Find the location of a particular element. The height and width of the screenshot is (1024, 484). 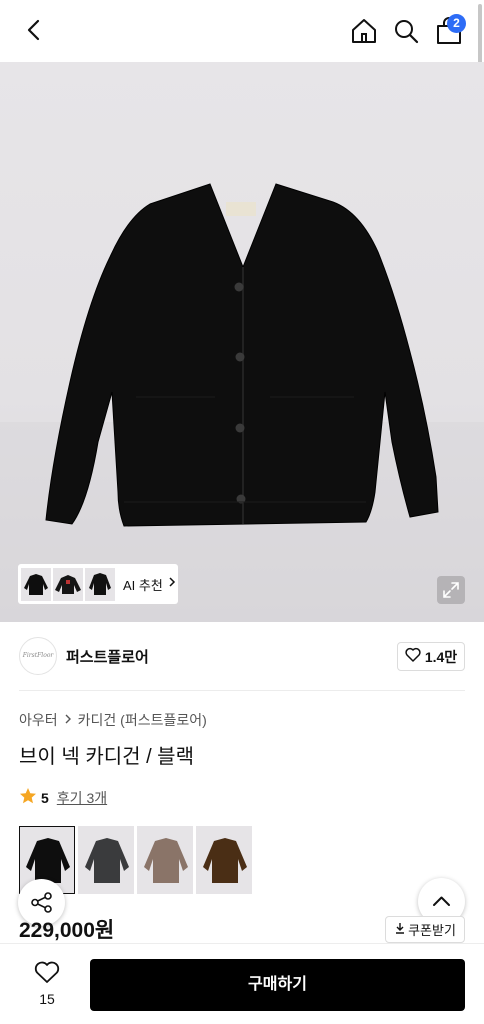

brand-like-button: 1.4만 is located at coordinates (431, 656).